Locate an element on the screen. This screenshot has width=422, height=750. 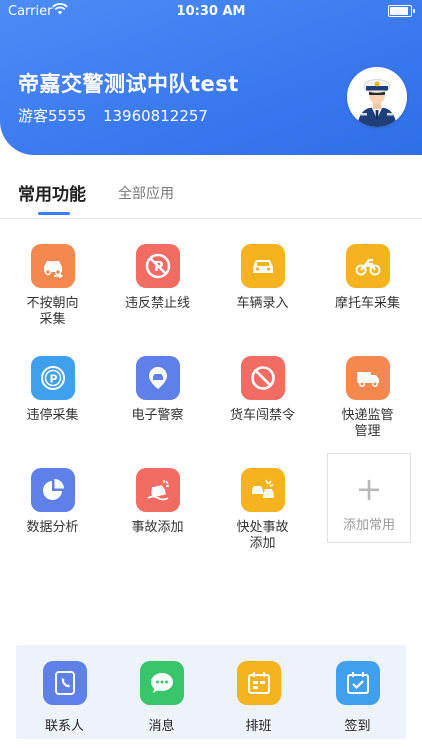
function-label: 数据分析 is located at coordinates (52, 527).